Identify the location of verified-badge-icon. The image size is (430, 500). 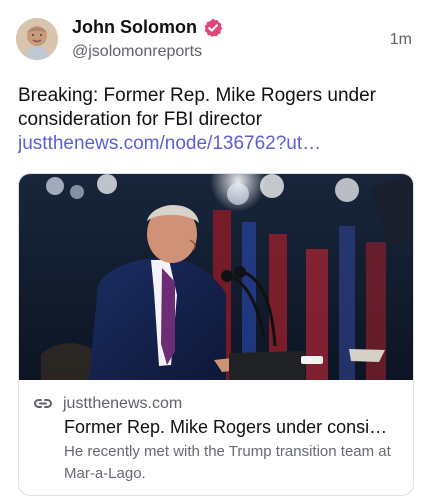
(213, 27).